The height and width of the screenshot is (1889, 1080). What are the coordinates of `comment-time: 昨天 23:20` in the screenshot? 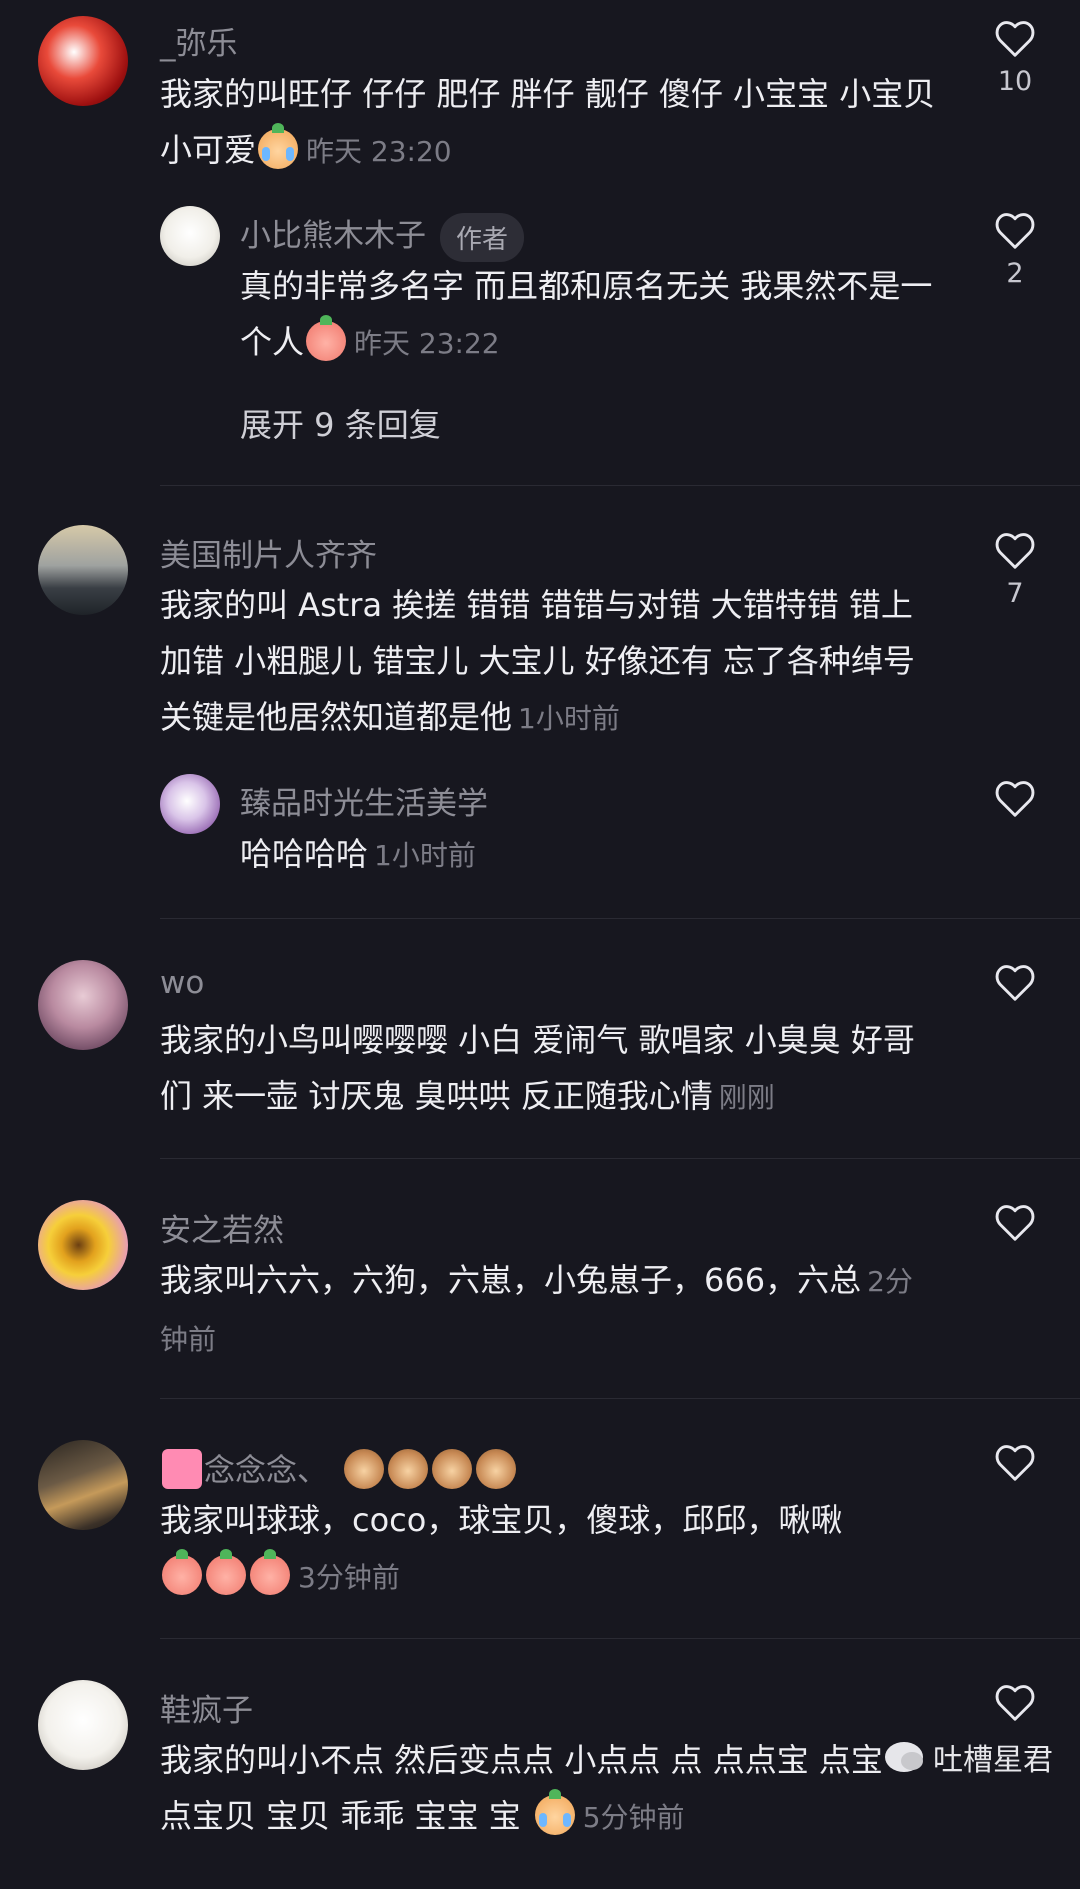 It's located at (379, 151).